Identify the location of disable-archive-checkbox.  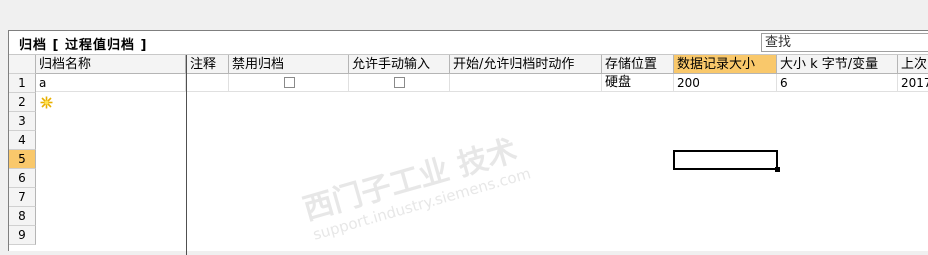
(289, 82).